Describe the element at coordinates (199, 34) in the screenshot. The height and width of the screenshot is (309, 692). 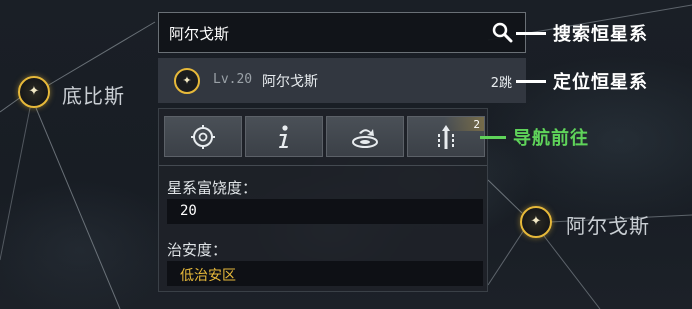
I see `search-input-value: 阿尔戈斯` at that location.